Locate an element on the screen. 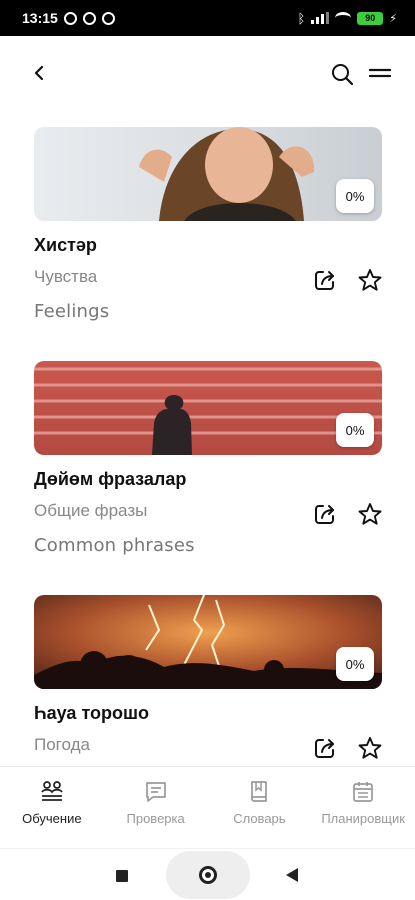 This screenshot has width=415, height=900. search-icon is located at coordinates (343, 75).